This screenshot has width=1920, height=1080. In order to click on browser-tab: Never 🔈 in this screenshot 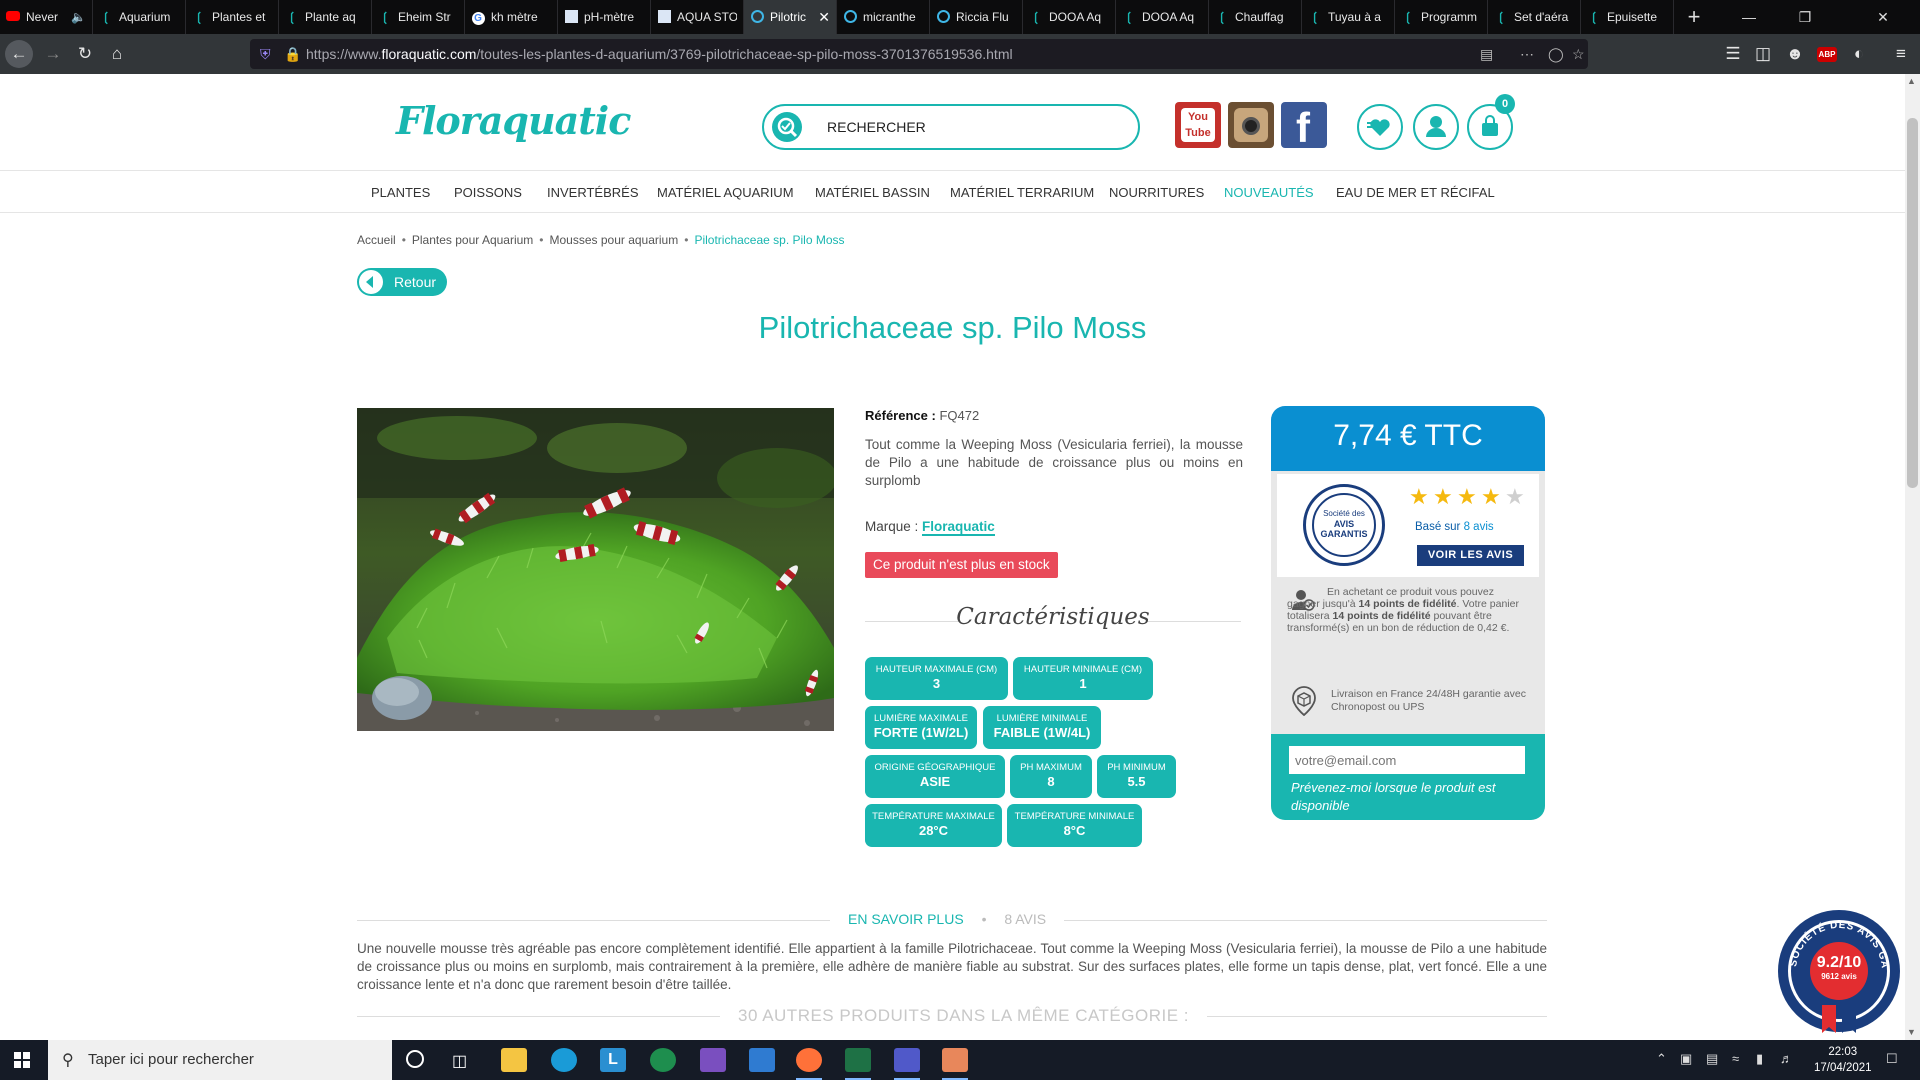, I will do `click(46, 17)`.